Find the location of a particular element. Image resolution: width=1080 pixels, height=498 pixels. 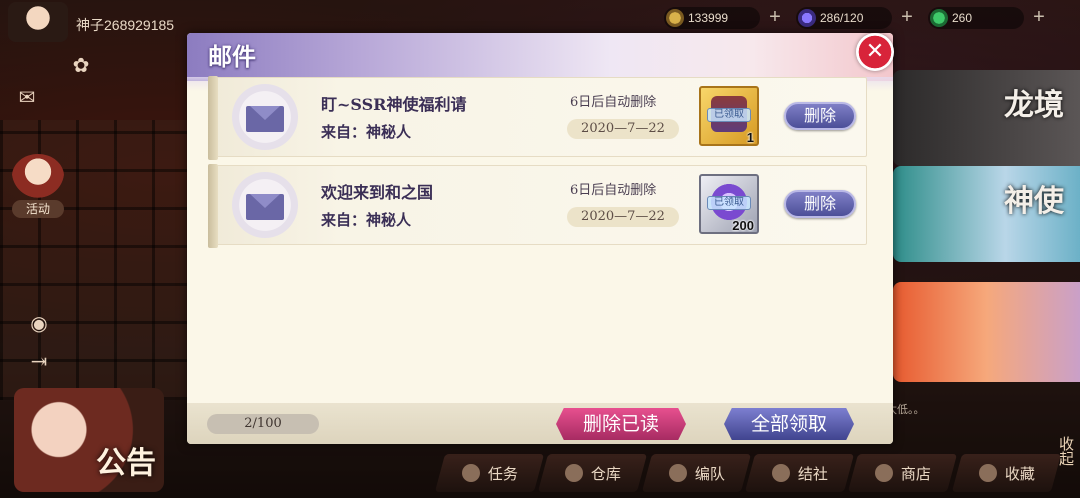

notice-button: 公告 is located at coordinates (89, 440).